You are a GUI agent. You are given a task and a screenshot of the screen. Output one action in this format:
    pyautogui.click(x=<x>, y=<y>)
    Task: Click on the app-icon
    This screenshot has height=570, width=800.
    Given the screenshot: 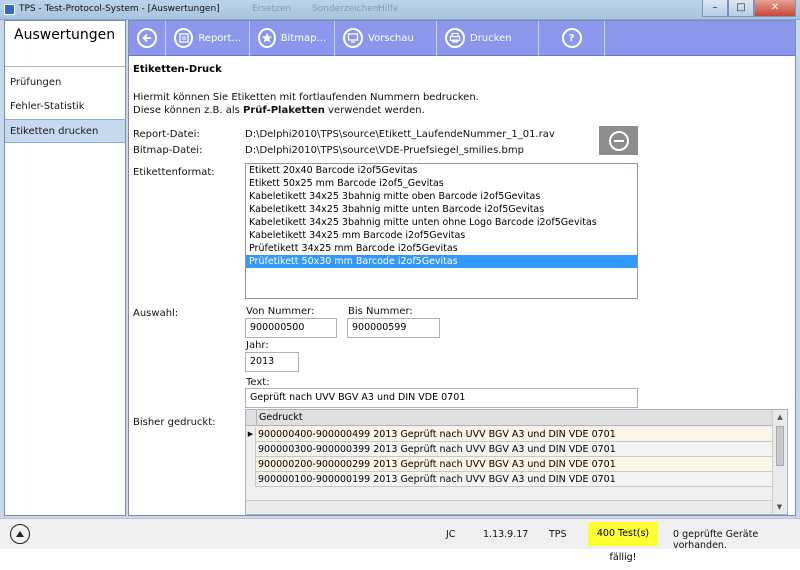 What is the action you would take?
    pyautogui.click(x=9, y=9)
    